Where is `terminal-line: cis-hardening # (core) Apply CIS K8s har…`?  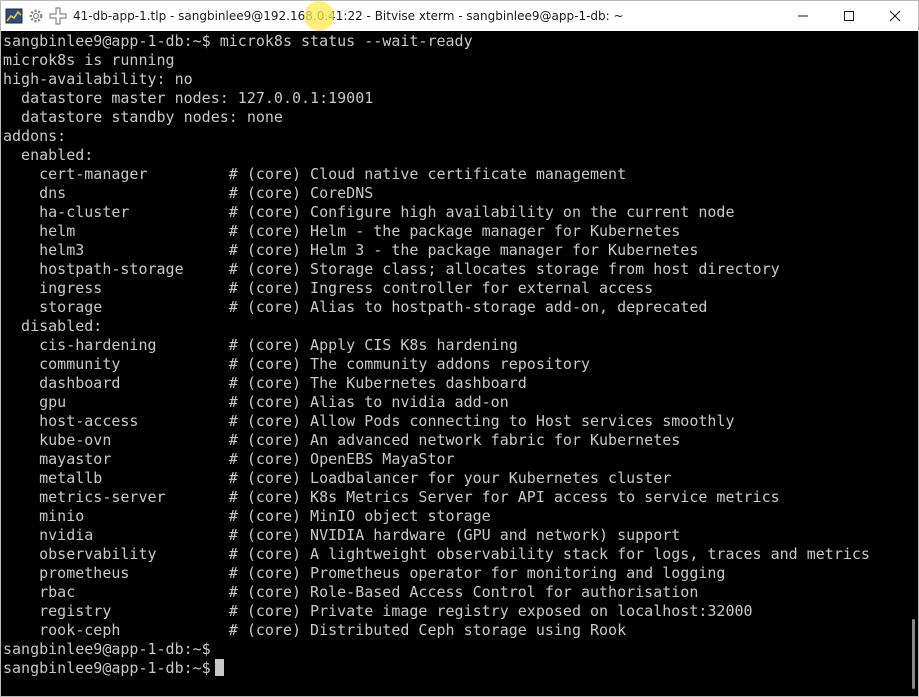 terminal-line: cis-hardening # (core) Apply CIS K8s har… is located at coordinates (260, 345).